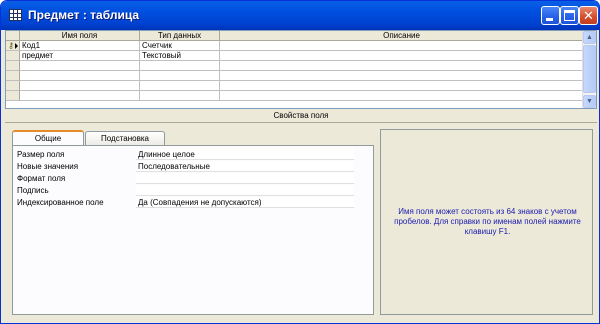 The height and width of the screenshot is (324, 600). Describe the element at coordinates (84, 15) in the screenshot. I see `window-title: Предмет : таблица` at that location.